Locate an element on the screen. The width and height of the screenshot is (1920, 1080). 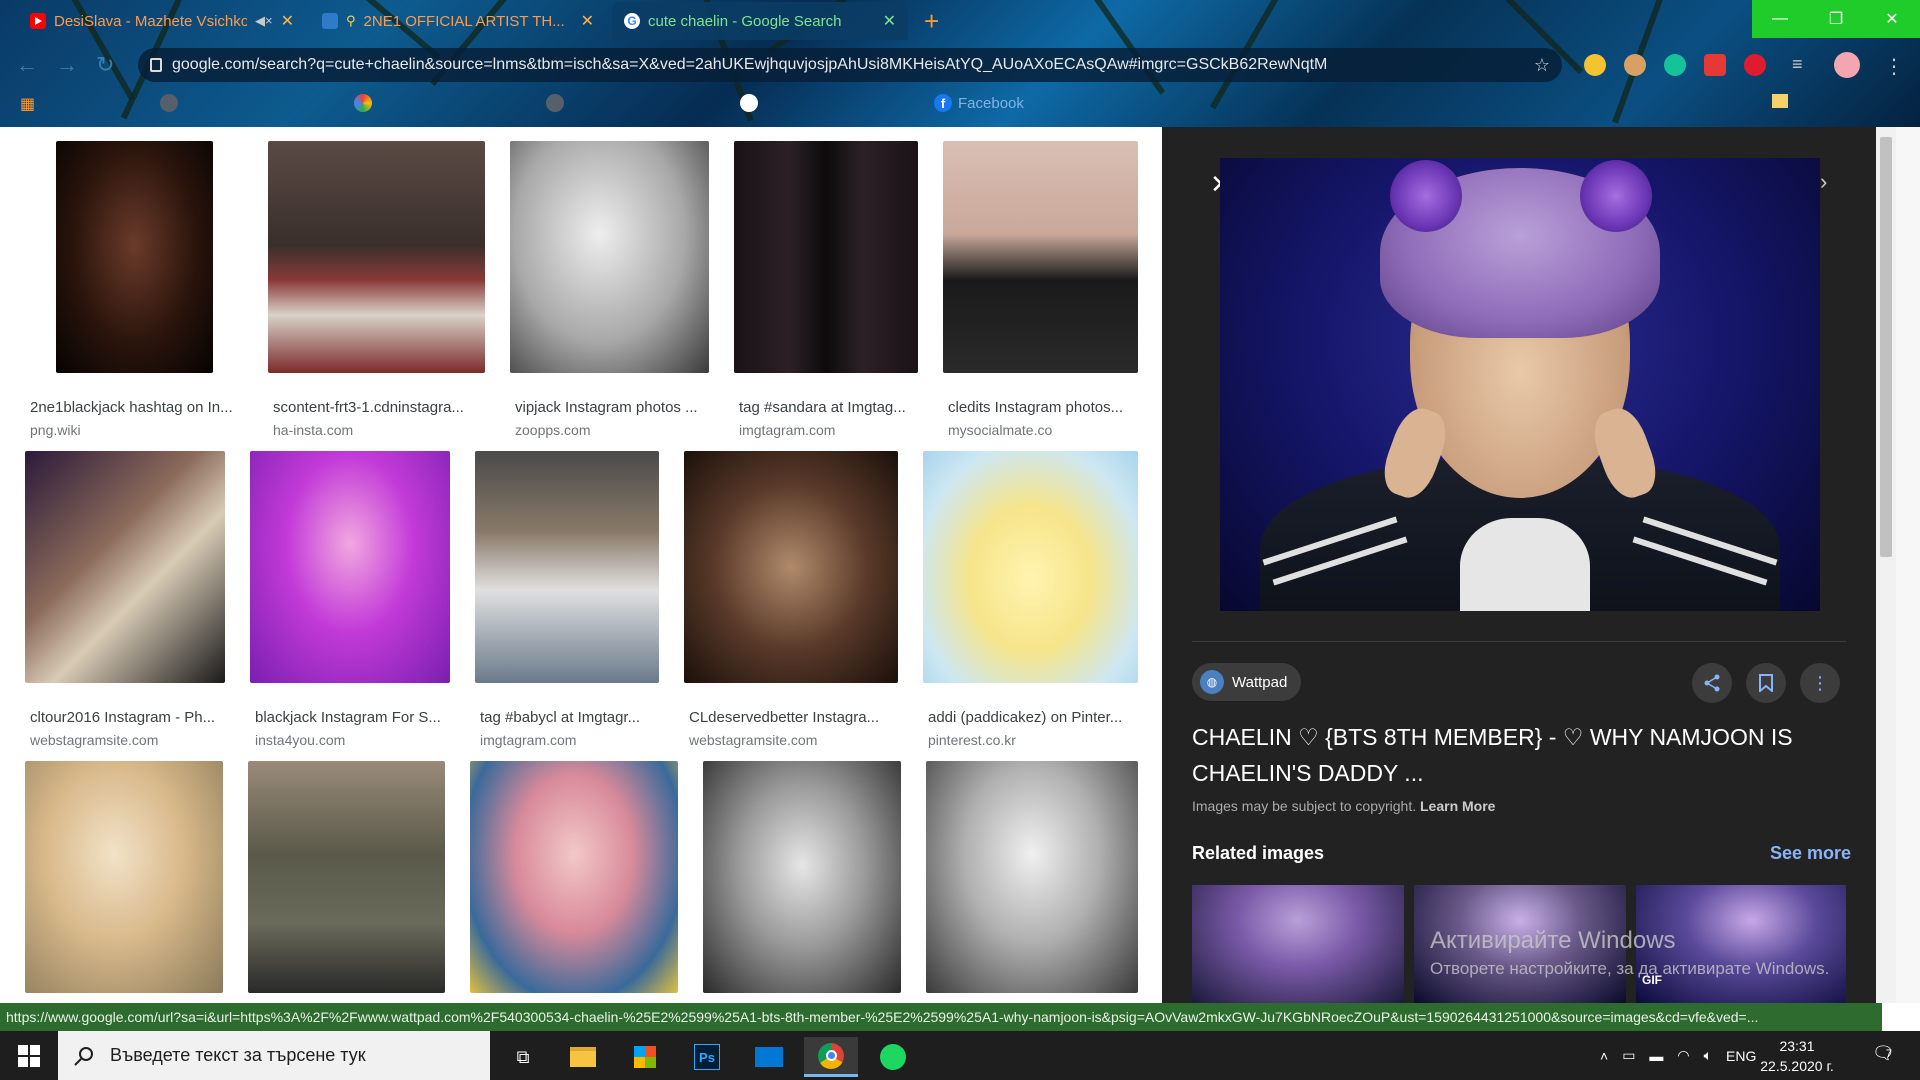
photoshop-icon: Ps is located at coordinates (707, 1057).